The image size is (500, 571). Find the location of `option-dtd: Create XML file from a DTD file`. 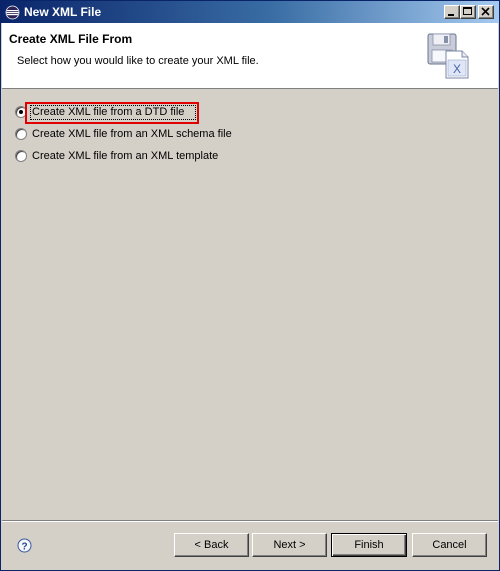

option-dtd: Create XML file from a DTD file is located at coordinates (165, 113).